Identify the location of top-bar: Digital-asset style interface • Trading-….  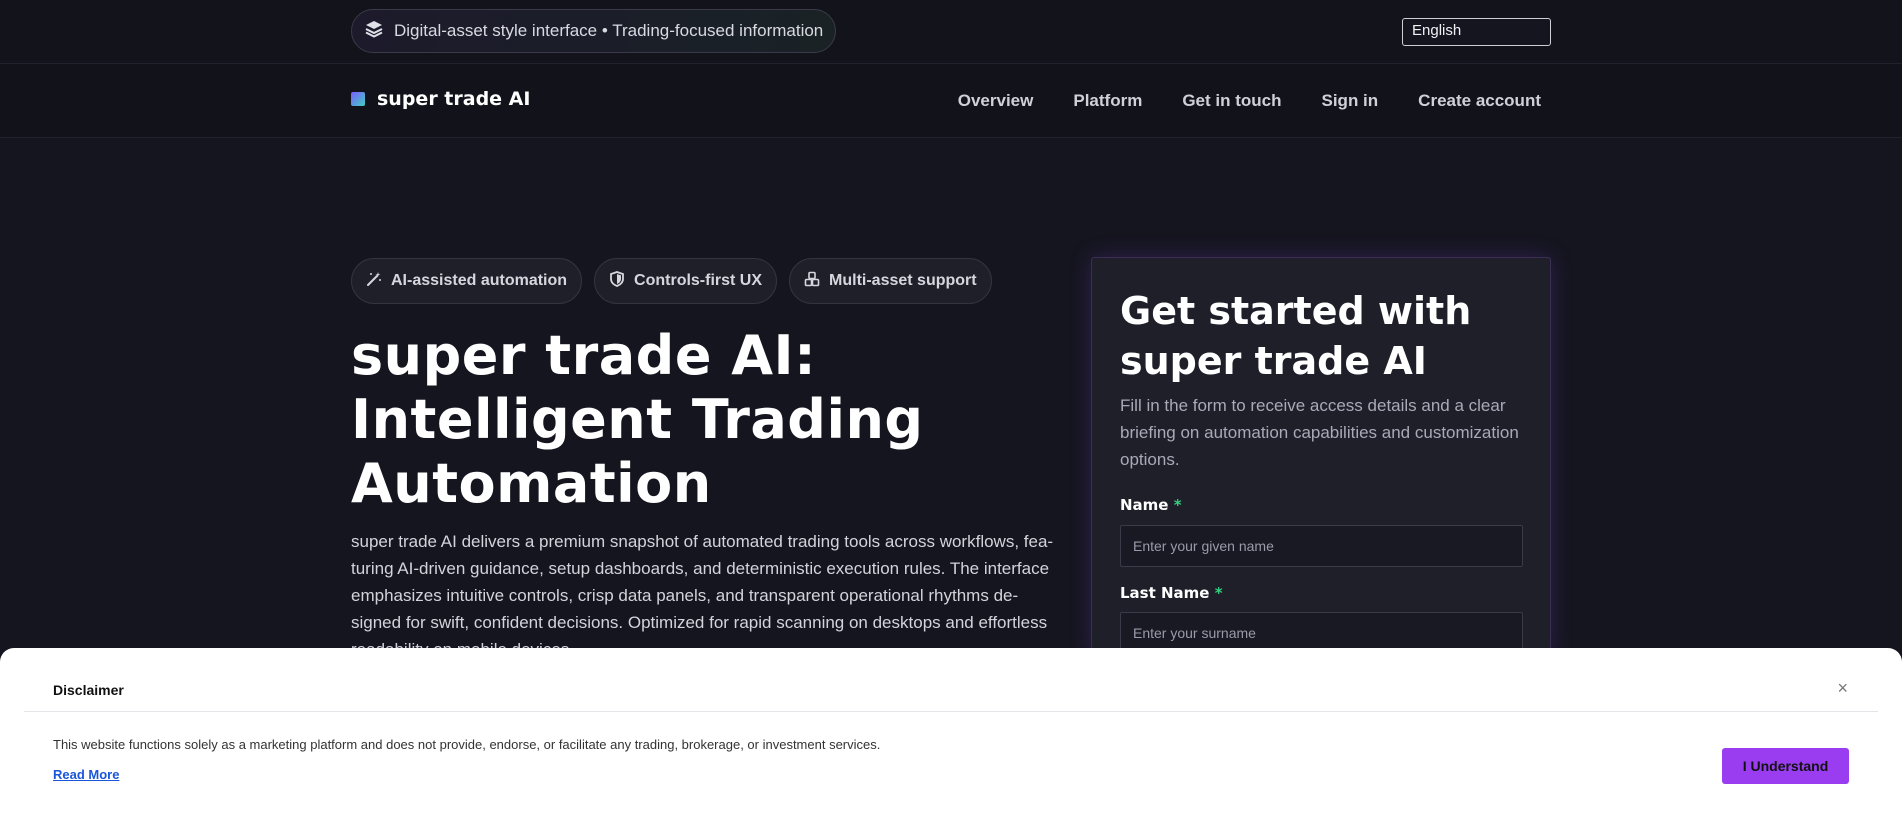
(951, 32).